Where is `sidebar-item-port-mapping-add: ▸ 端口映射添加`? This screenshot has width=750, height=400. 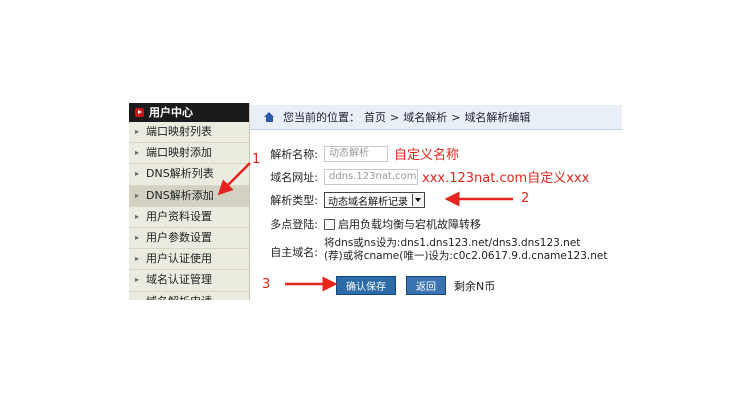
sidebar-item-port-mapping-add: ▸ 端口映射添加 is located at coordinates (189, 154).